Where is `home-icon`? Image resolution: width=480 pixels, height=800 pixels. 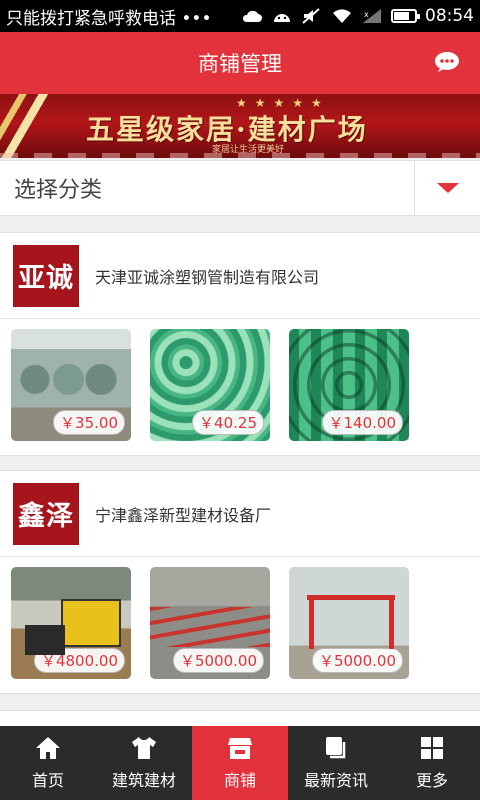
home-icon is located at coordinates (48, 748).